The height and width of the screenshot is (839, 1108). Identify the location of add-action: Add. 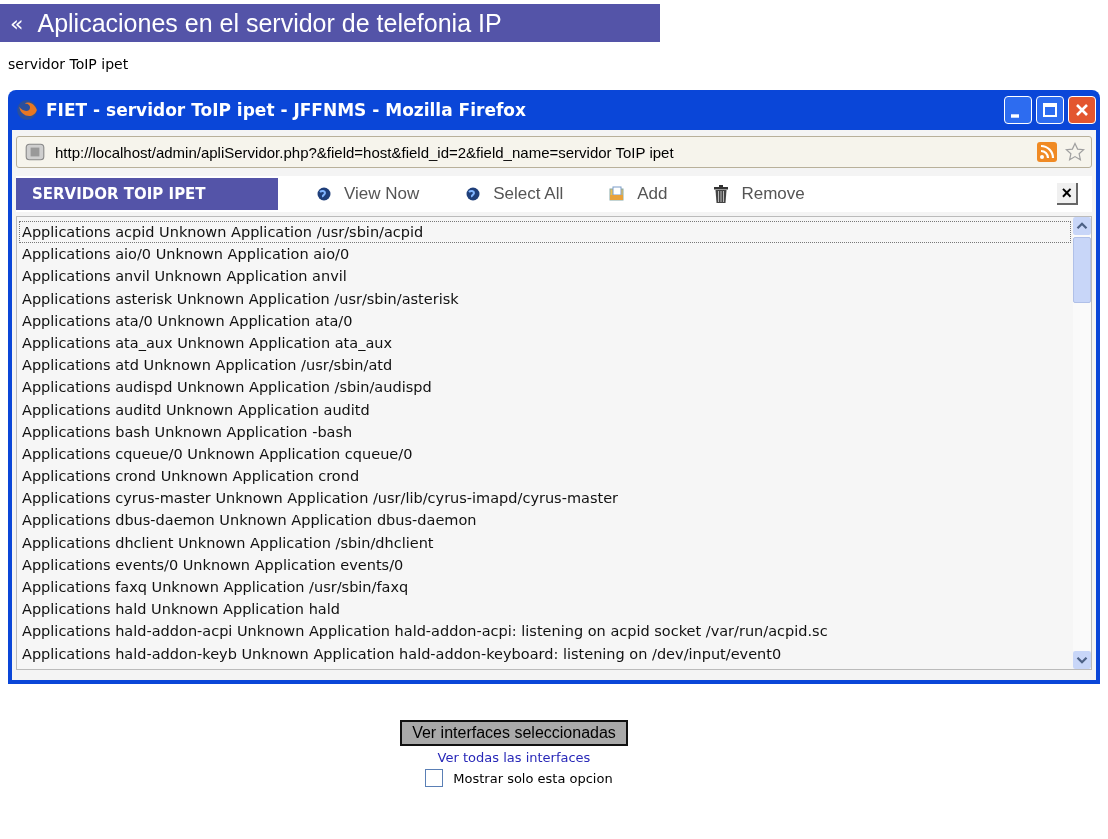
(638, 194).